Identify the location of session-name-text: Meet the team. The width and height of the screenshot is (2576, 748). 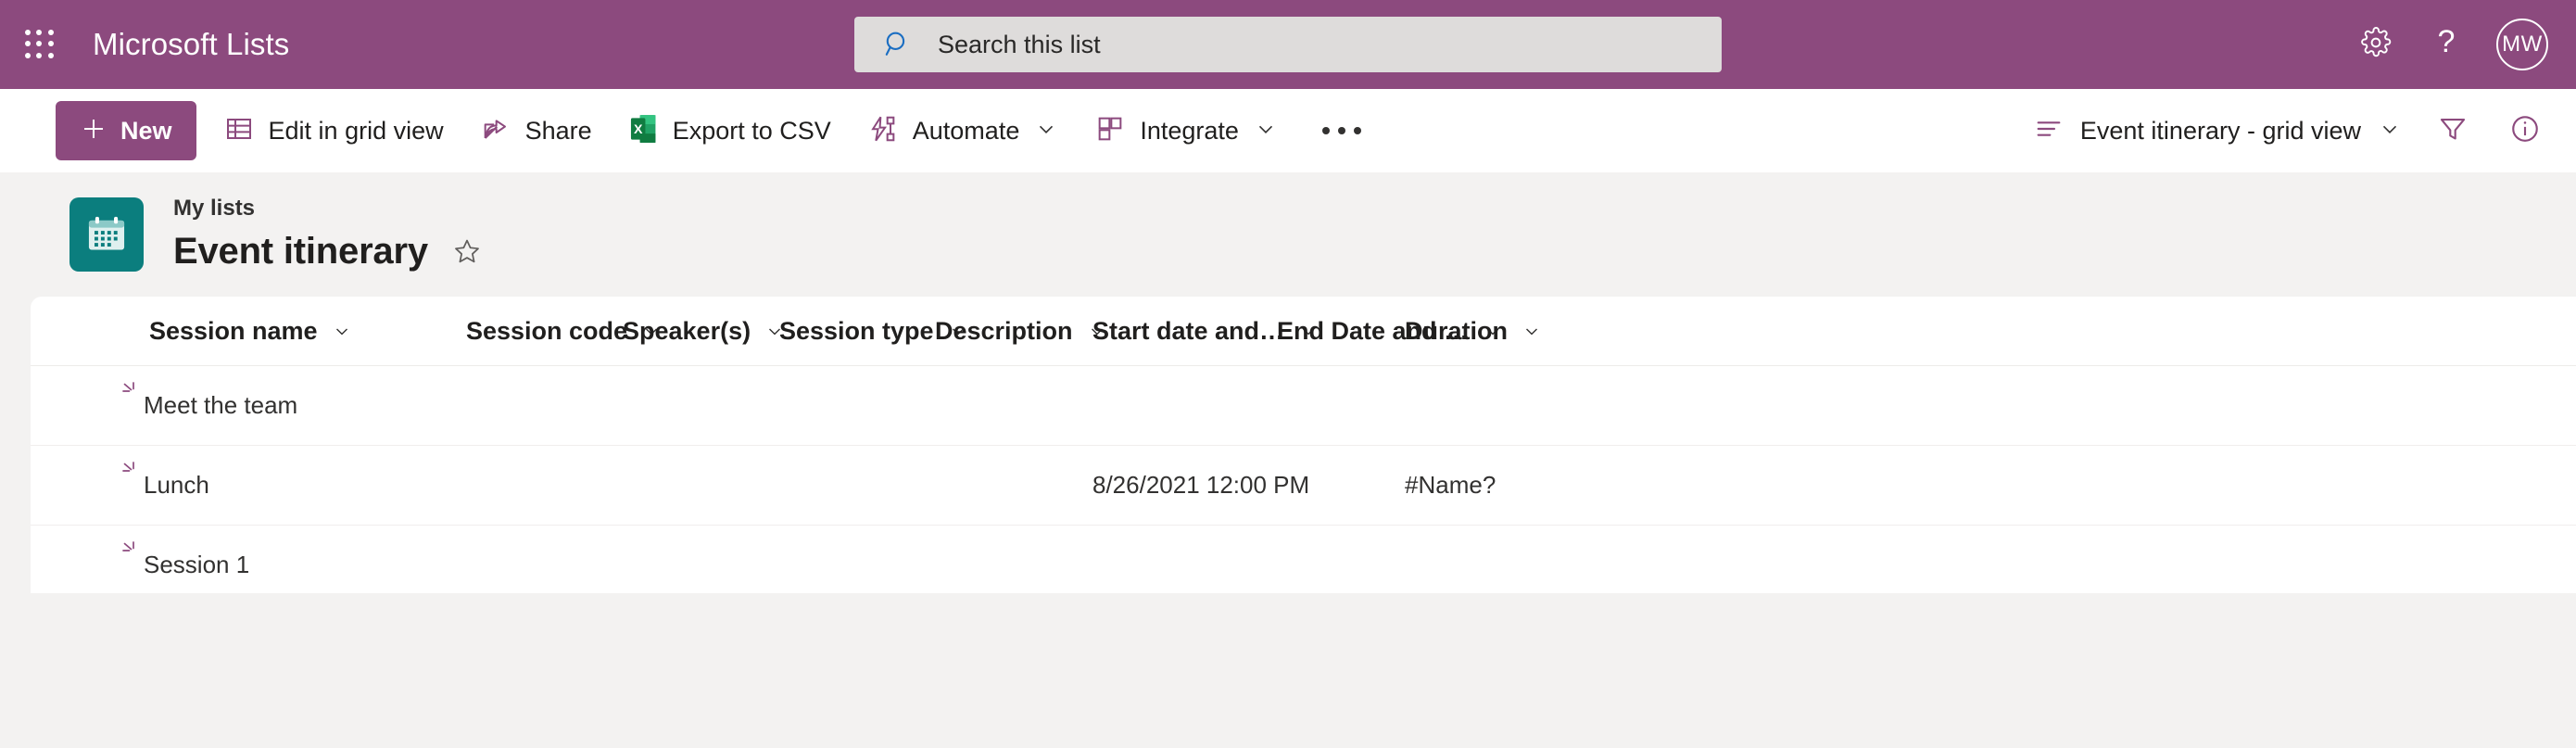
(221, 405).